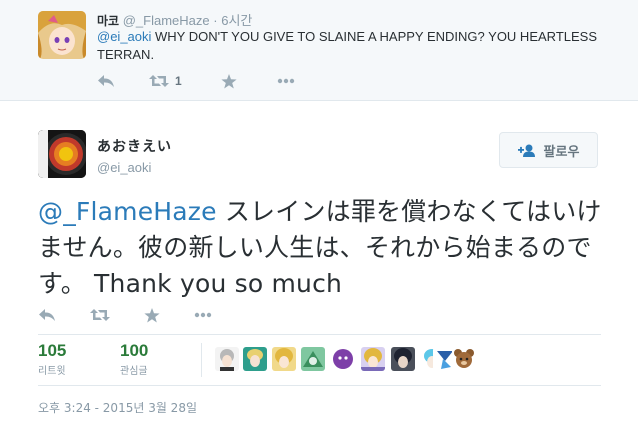  Describe the element at coordinates (236, 20) in the screenshot. I see `tweet-time: 6시간` at that location.